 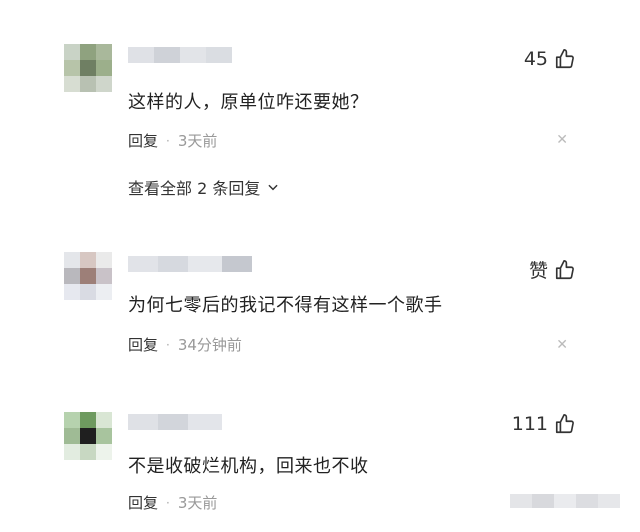 I want to click on chevron-down-icon, so click(x=273, y=187).